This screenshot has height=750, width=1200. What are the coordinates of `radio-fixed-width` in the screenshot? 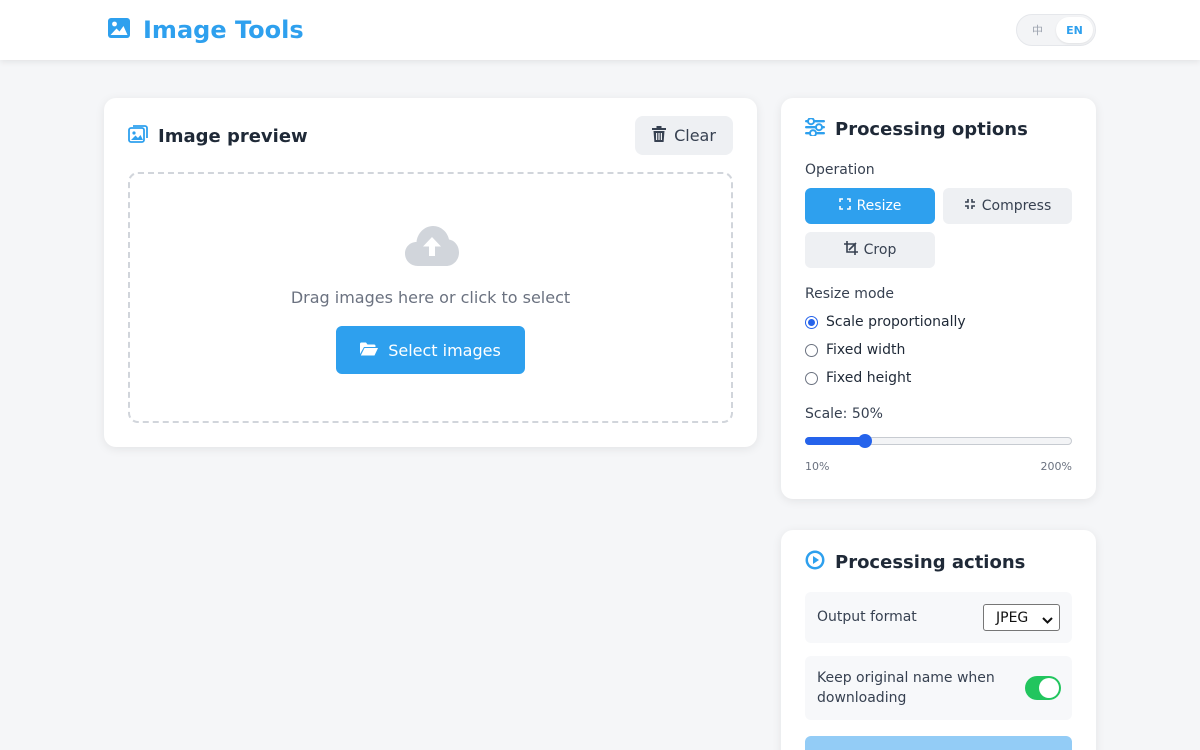 It's located at (811, 350).